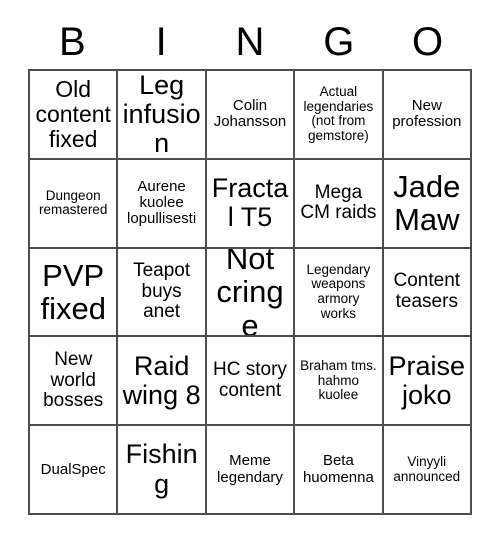 This screenshot has width=500, height=544. I want to click on bingo-cell-r4c4: Braham tms. hahmo kuolee, so click(339, 382).